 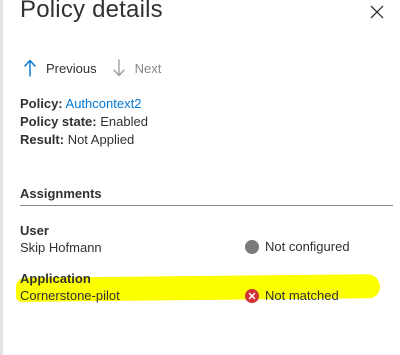 I want to click on policy-state-value: Enabled, so click(x=124, y=121).